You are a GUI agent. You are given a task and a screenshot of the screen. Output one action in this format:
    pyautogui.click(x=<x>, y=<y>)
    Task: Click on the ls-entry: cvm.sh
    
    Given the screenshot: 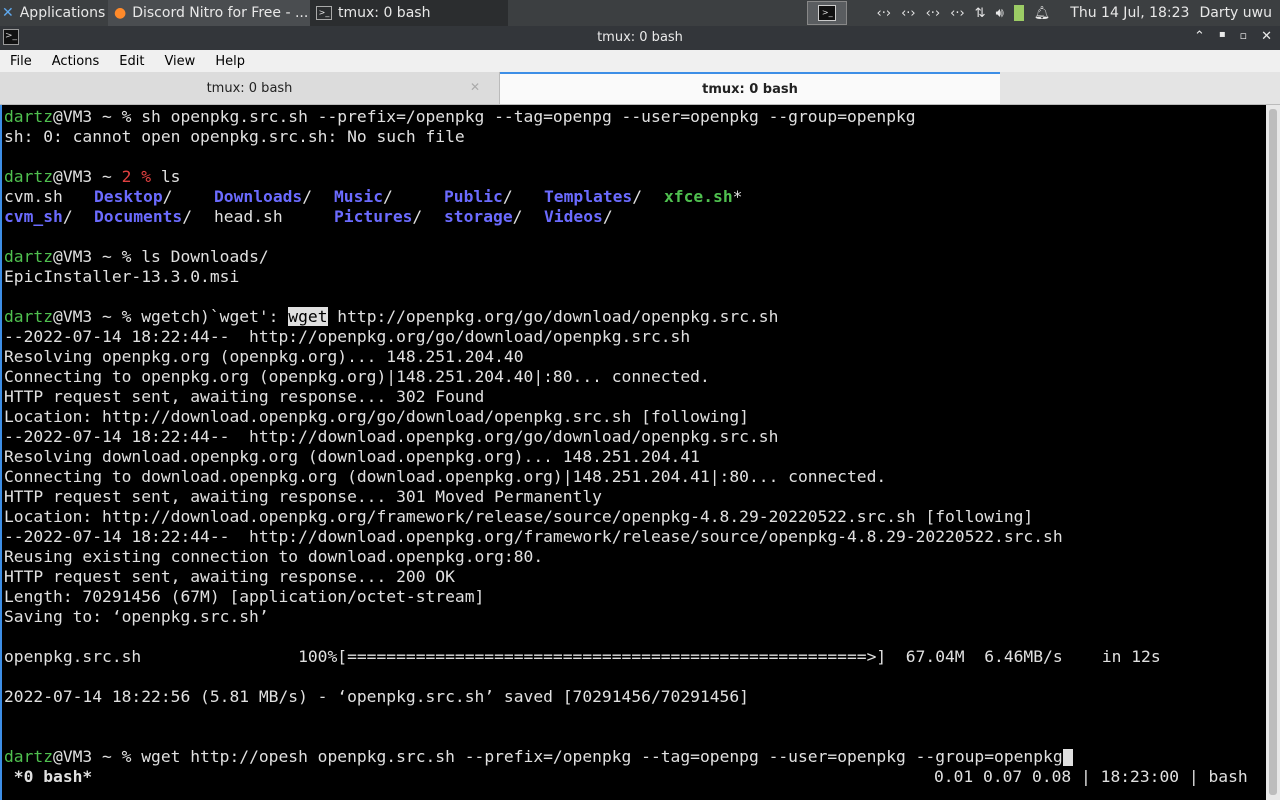 What is the action you would take?
    pyautogui.click(x=33, y=196)
    